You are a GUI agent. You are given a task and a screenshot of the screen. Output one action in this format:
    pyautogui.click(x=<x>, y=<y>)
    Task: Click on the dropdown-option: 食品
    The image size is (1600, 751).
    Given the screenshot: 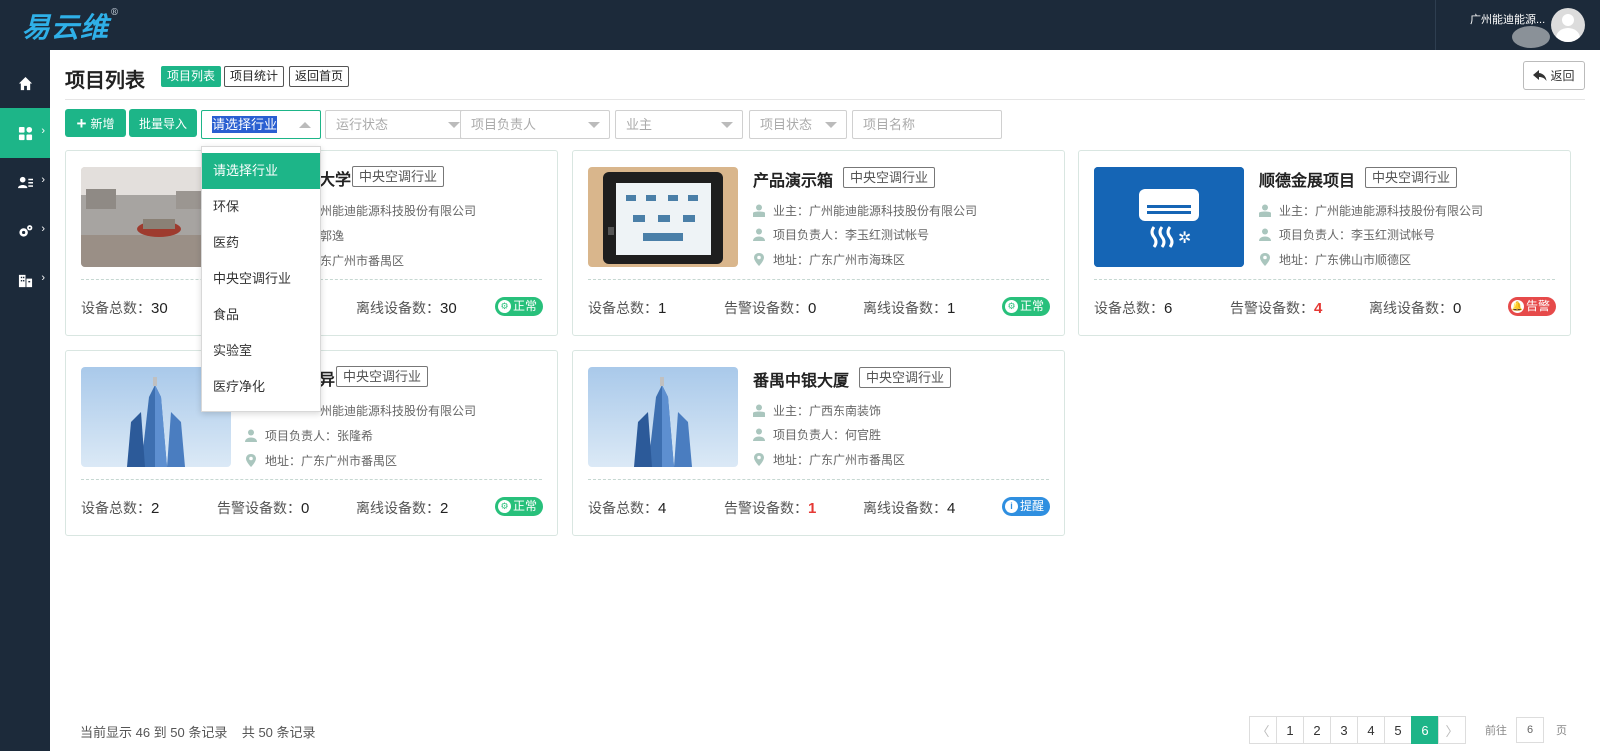 What is the action you would take?
    pyautogui.click(x=261, y=315)
    